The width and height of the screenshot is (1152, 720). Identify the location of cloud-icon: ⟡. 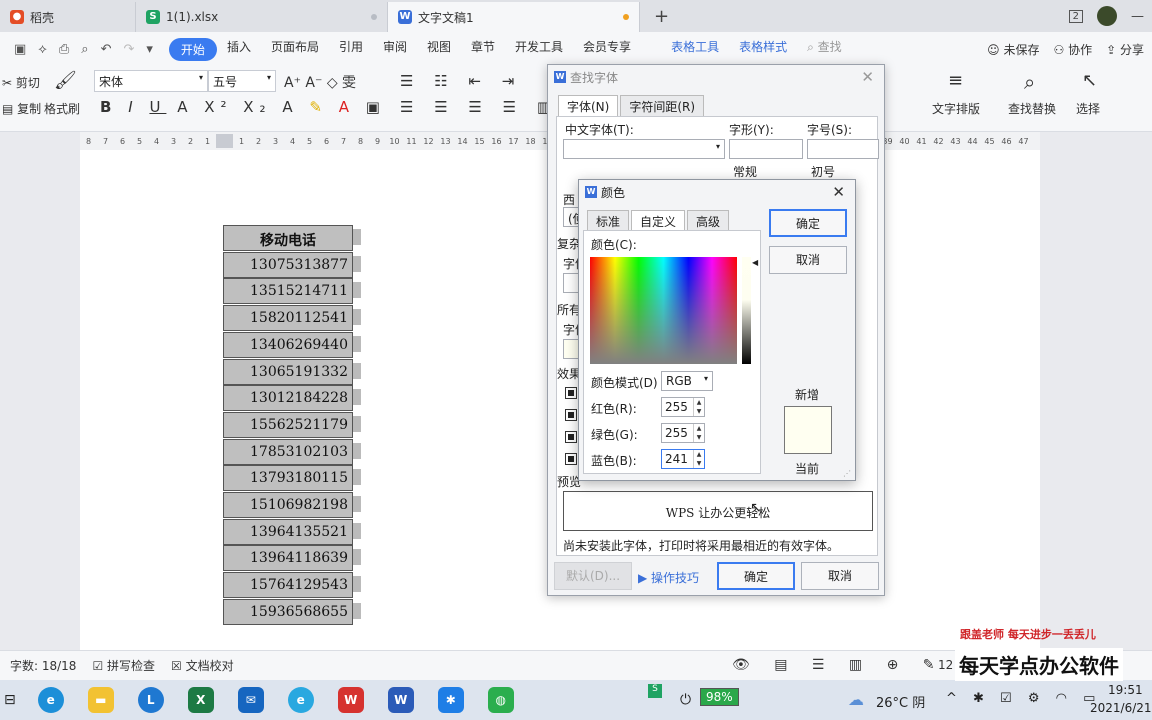
(42, 49).